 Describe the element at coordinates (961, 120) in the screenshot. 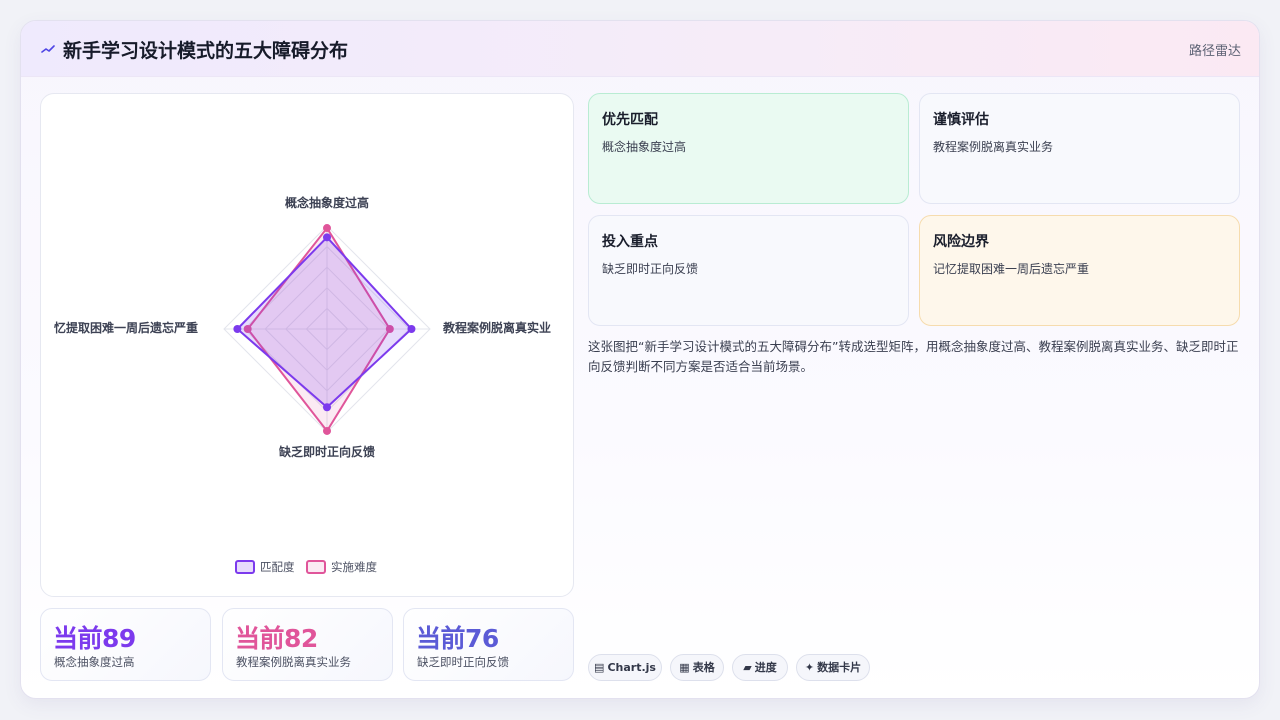

I see `quadrant-title: 谨慎评估` at that location.